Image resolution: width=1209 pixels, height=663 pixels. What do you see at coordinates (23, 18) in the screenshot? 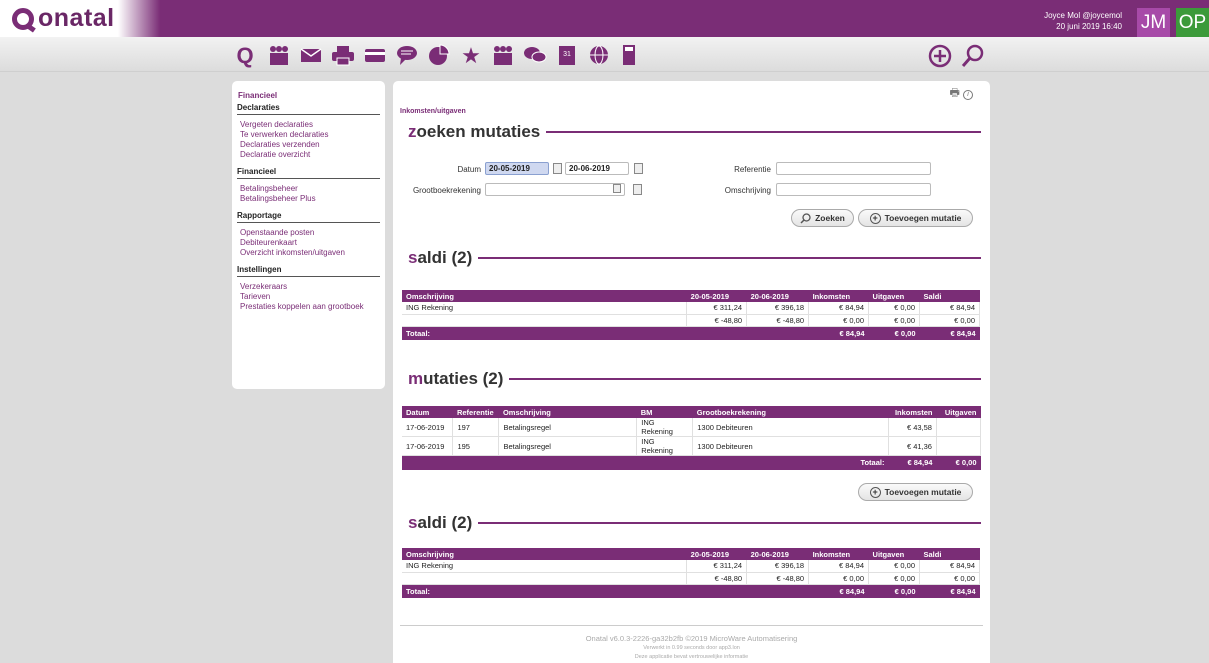
I see `logo-q-icon` at bounding box center [23, 18].